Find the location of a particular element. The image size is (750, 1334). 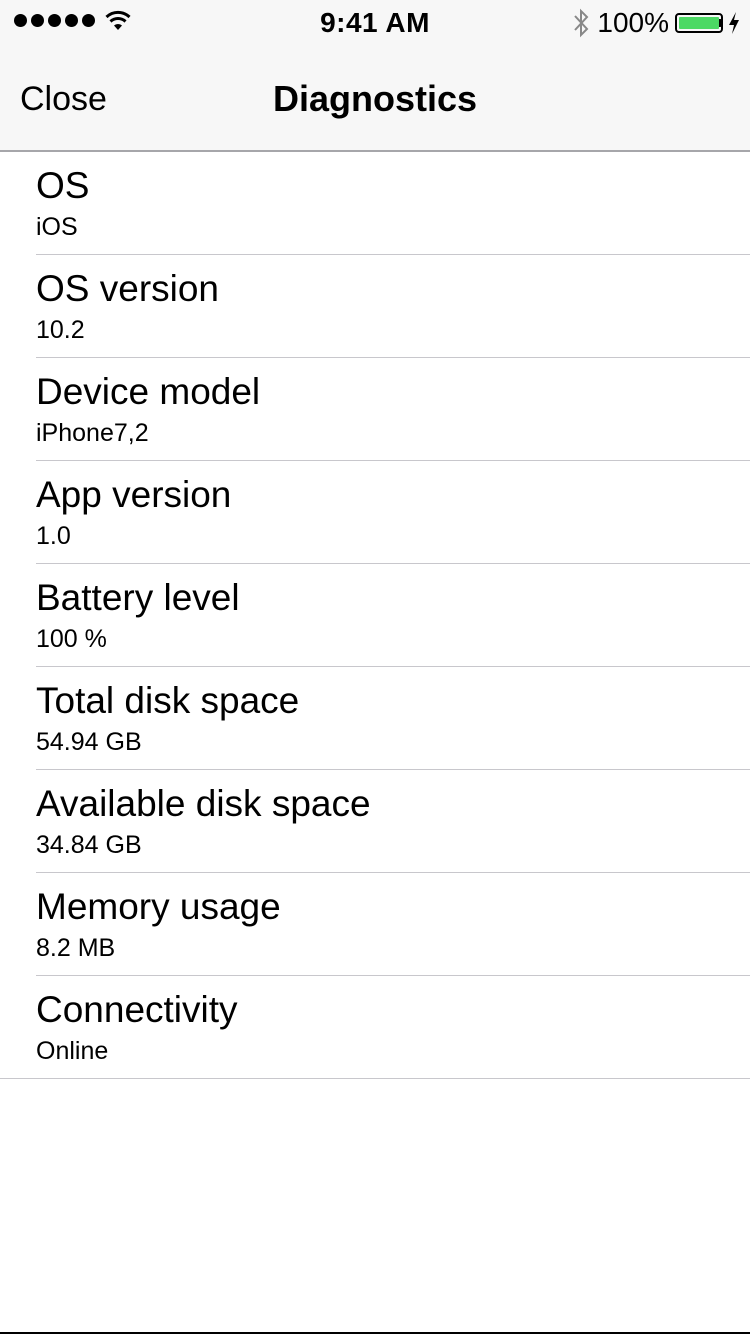

list-item: Available disk space 34.84 GB is located at coordinates (375, 821).